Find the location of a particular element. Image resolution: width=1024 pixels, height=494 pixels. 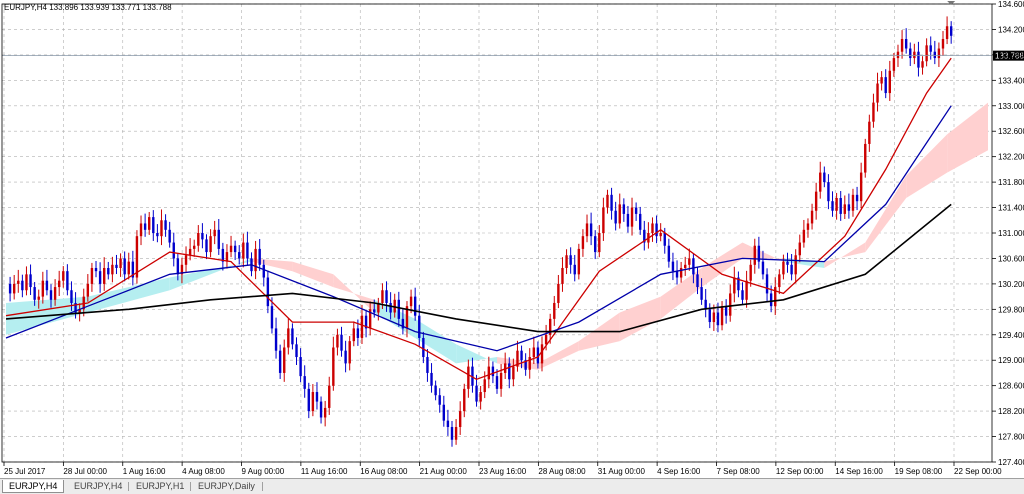

y-tick-label: 131.800 is located at coordinates (1011, 182).